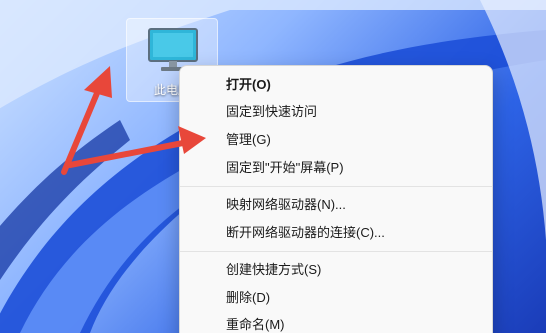 The image size is (546, 333). What do you see at coordinates (271, 112) in the screenshot?
I see `menu-item-pin-quick-access: 固定到快速访问` at bounding box center [271, 112].